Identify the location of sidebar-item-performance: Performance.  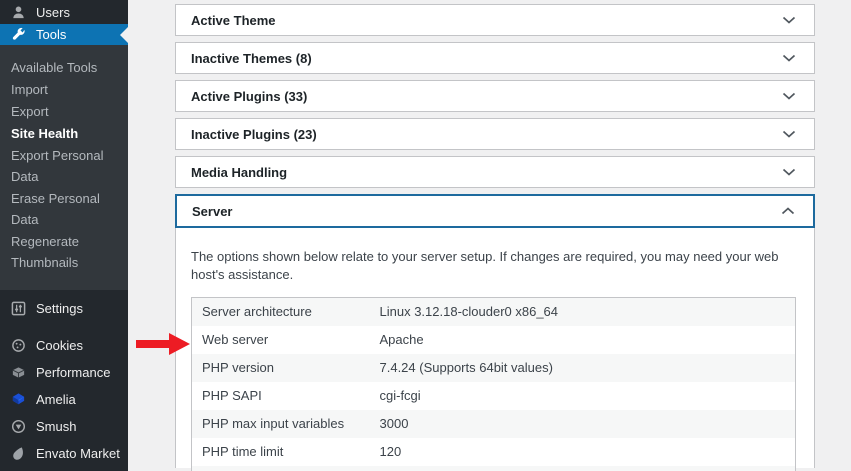
(64, 372).